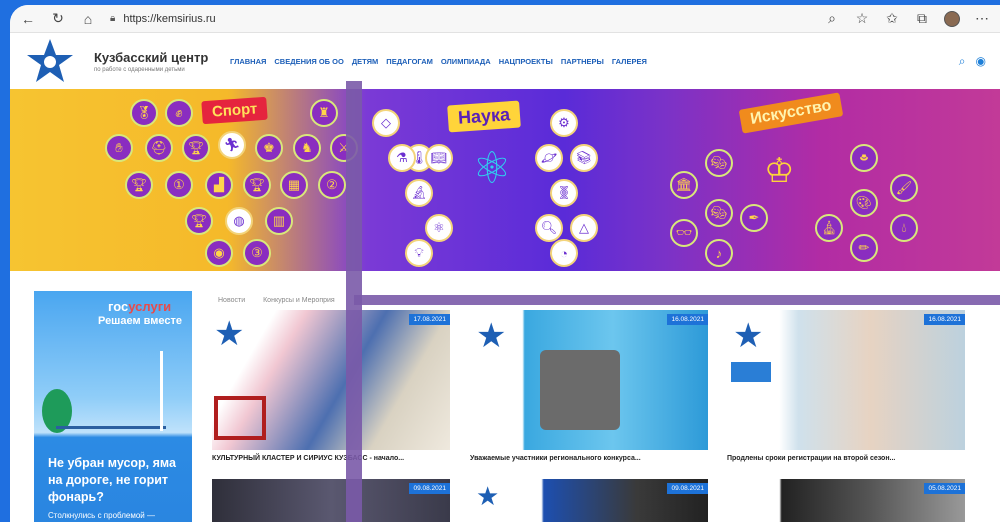 This screenshot has height=522, width=1000. Describe the element at coordinates (111, 414) in the screenshot. I see `bench-illustration` at that location.